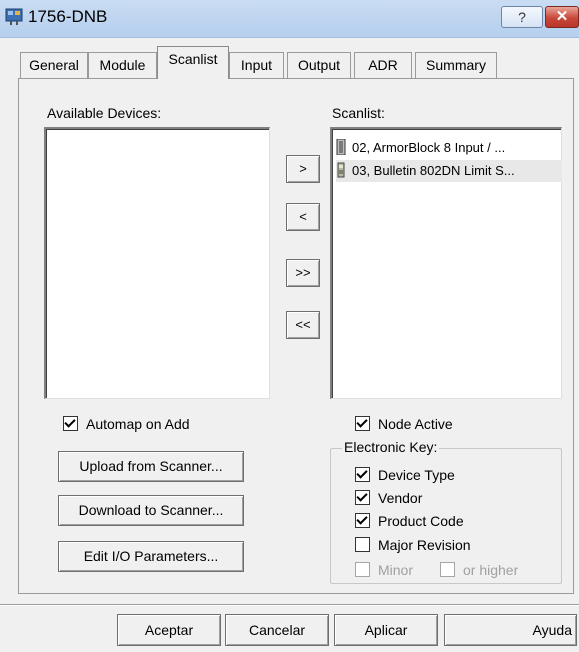  What do you see at coordinates (404, 424) in the screenshot?
I see `node-active-checkbox: Node Active` at bounding box center [404, 424].